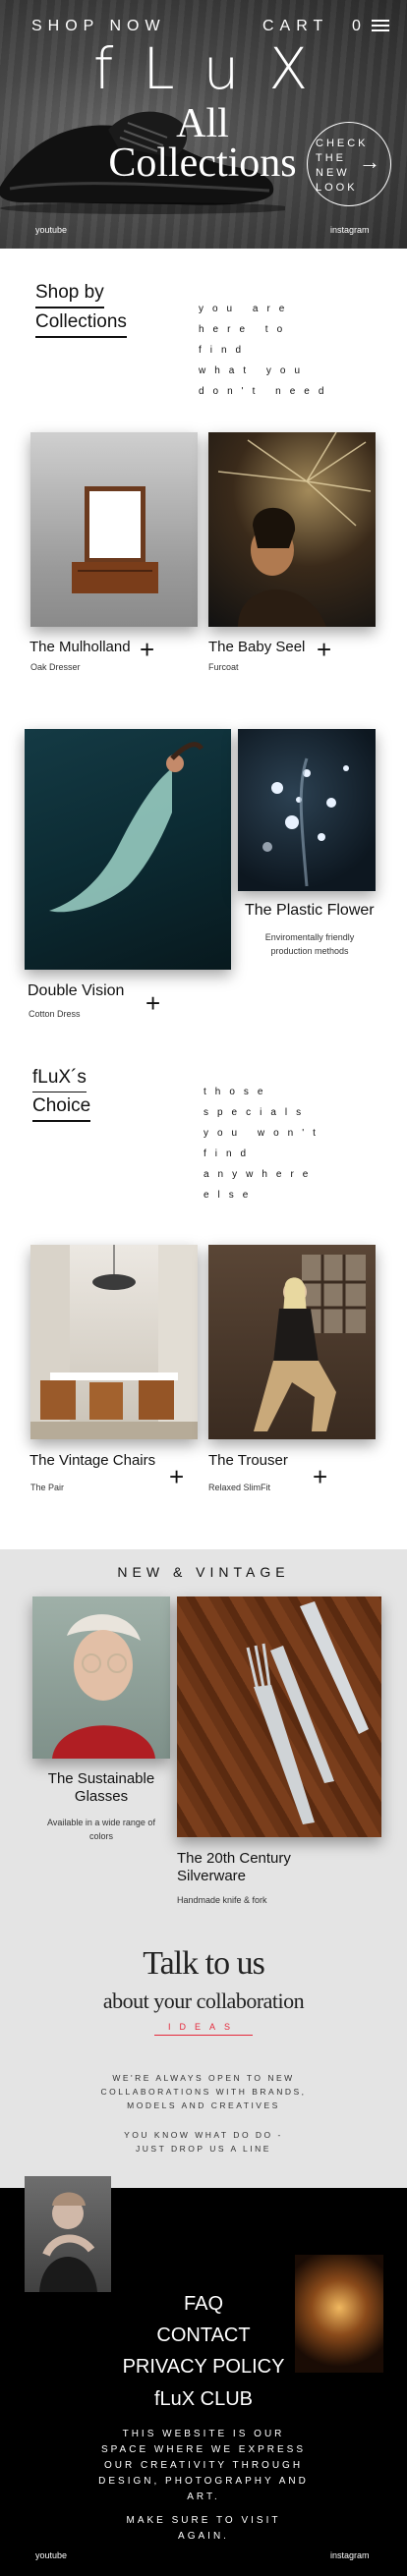 This screenshot has width=407, height=2576. I want to click on product-name: The Mulholland, so click(80, 647).